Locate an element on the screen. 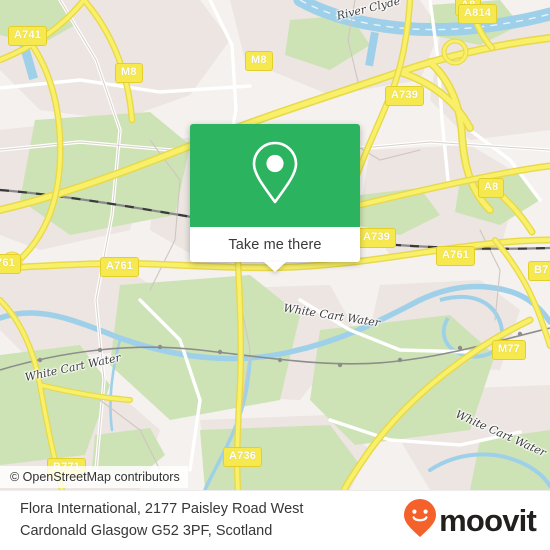 This screenshot has height=550, width=550. moovit-smiley-pin-icon is located at coordinates (420, 520).